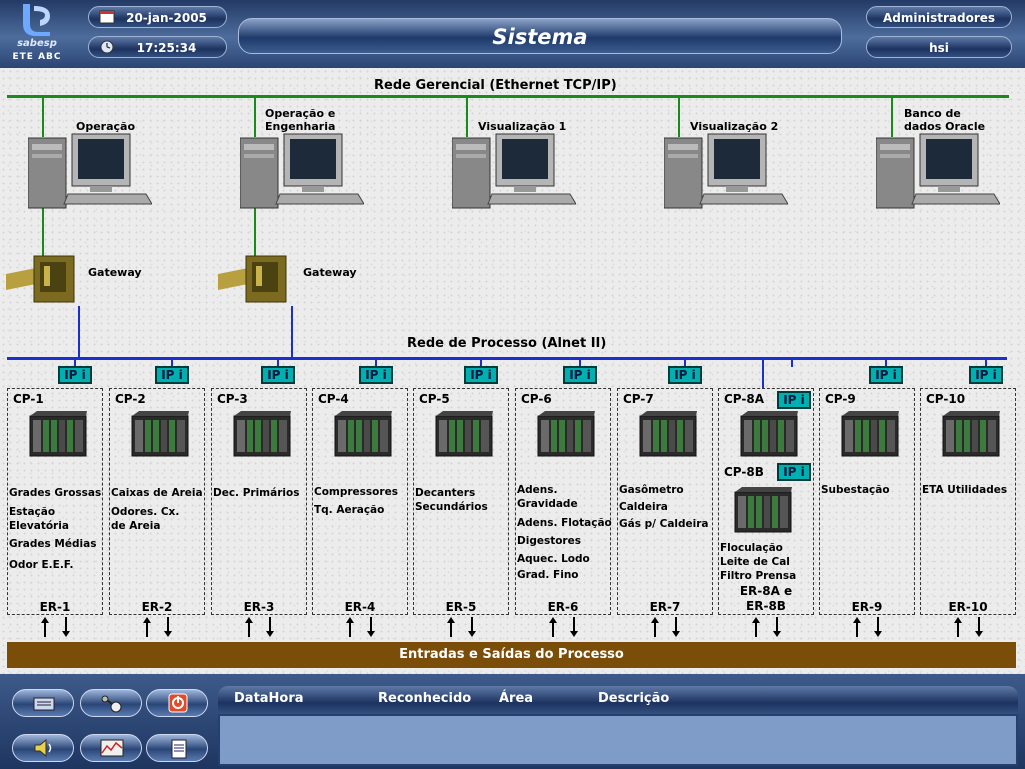 This screenshot has width=1025, height=769. I want to click on gateway-label: Gateway, so click(115, 272).